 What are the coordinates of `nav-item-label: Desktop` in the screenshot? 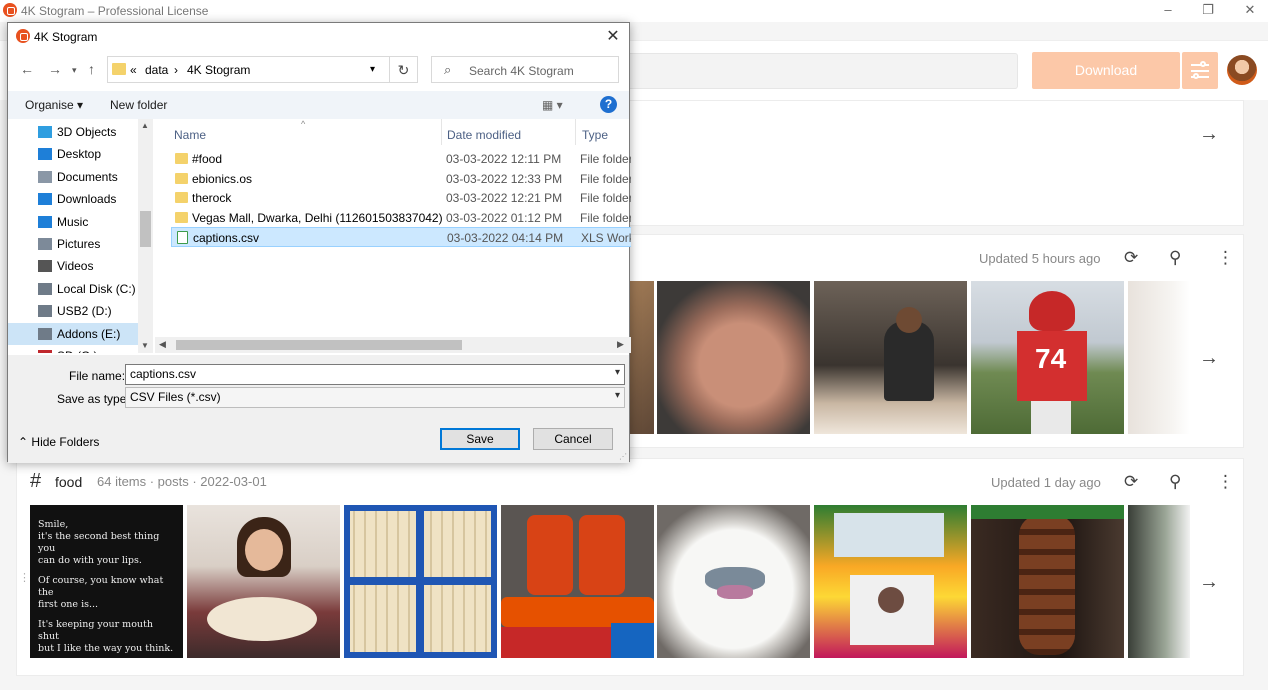 It's located at (79, 154).